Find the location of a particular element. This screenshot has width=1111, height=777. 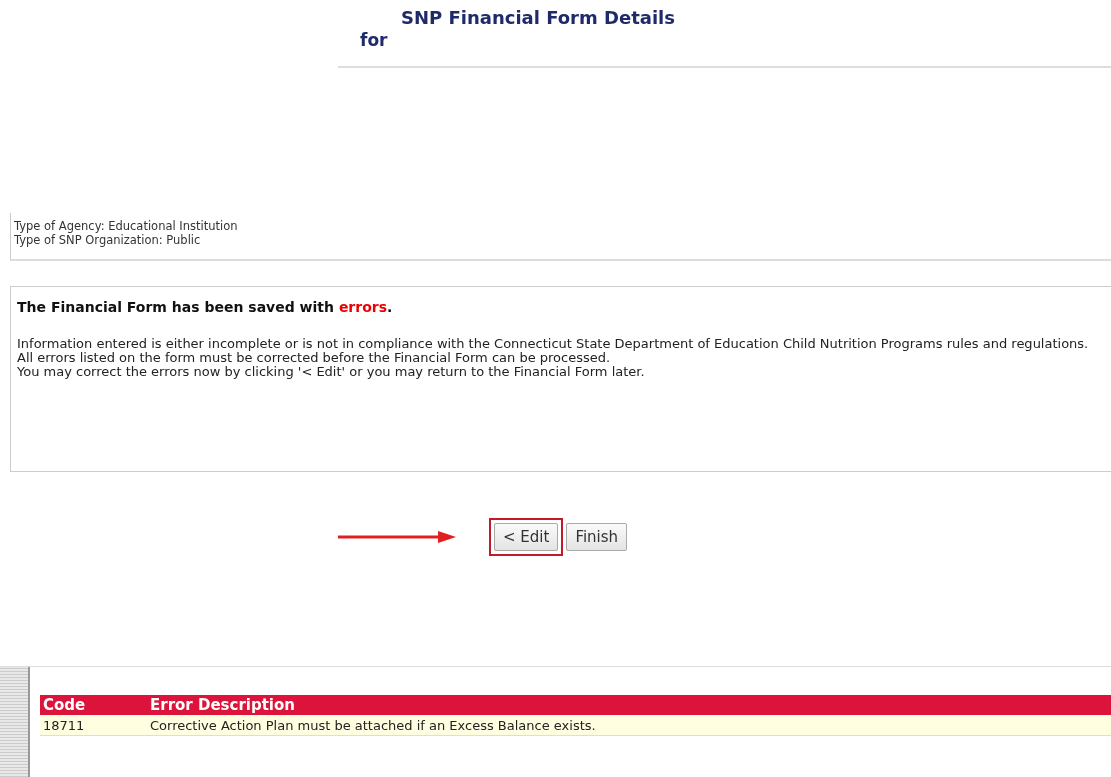

page-title: SNP Financial Form Details is located at coordinates (538, 17).